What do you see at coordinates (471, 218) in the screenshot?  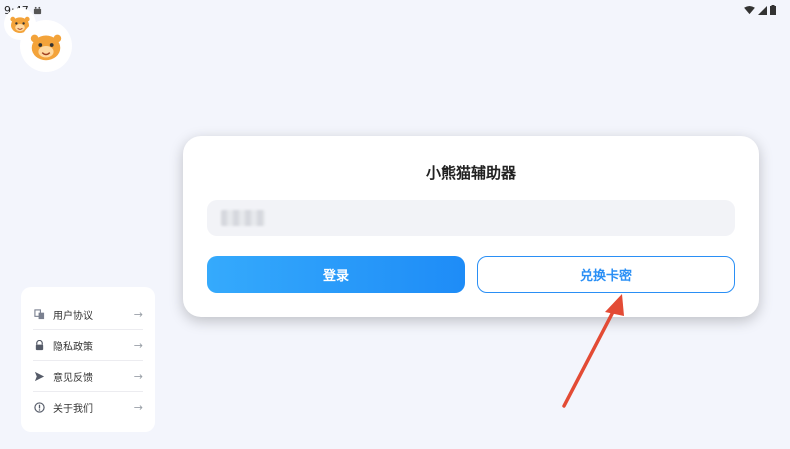 I see `card-key-input` at bounding box center [471, 218].